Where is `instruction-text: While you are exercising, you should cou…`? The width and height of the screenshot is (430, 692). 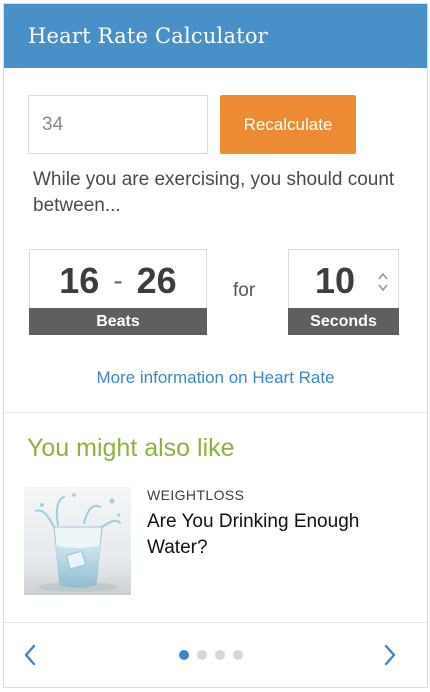 instruction-text: While you are exercising, you should cou… is located at coordinates (214, 192).